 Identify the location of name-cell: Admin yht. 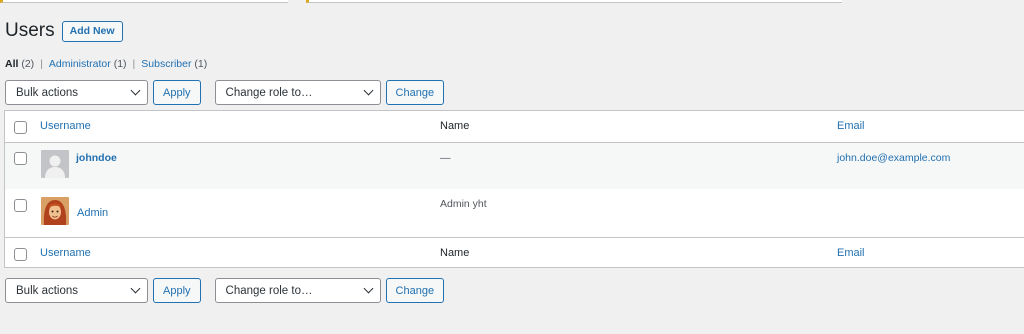
(463, 204).